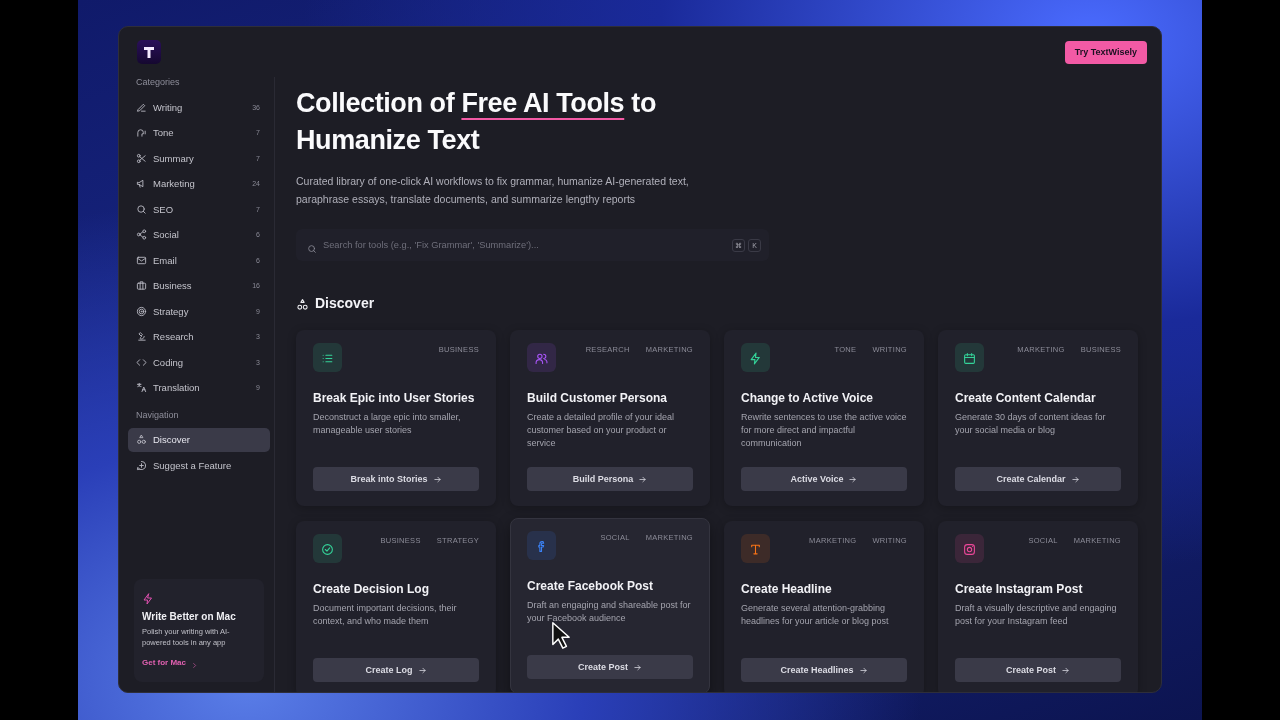 This screenshot has height=720, width=1280. Describe the element at coordinates (1019, 589) in the screenshot. I see `card-title: Create Instagram Post` at that location.